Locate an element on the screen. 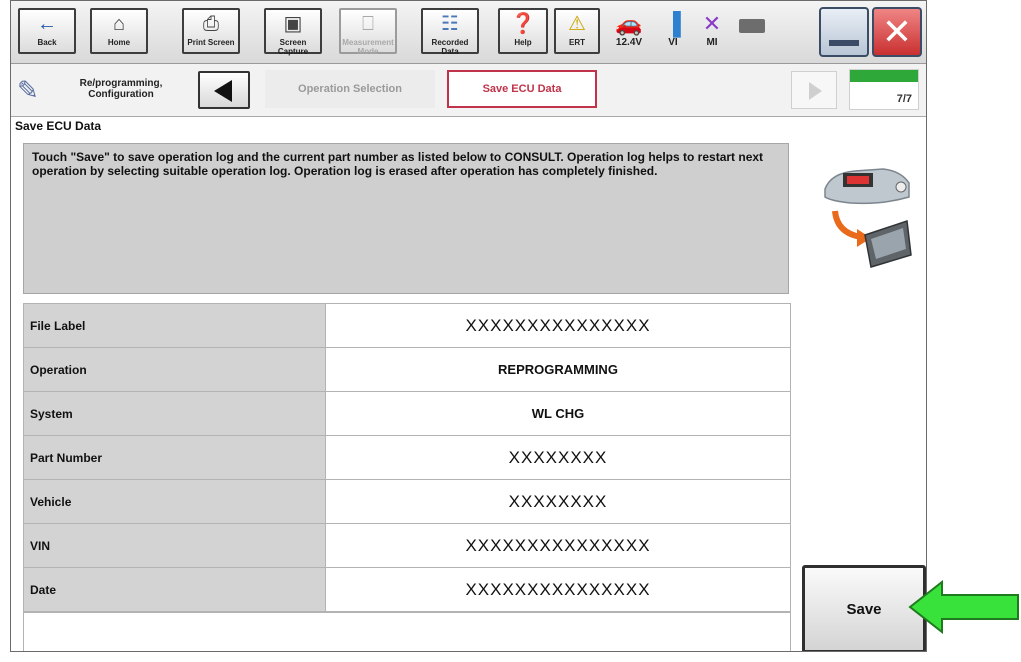  close-button: ✕ is located at coordinates (897, 32).